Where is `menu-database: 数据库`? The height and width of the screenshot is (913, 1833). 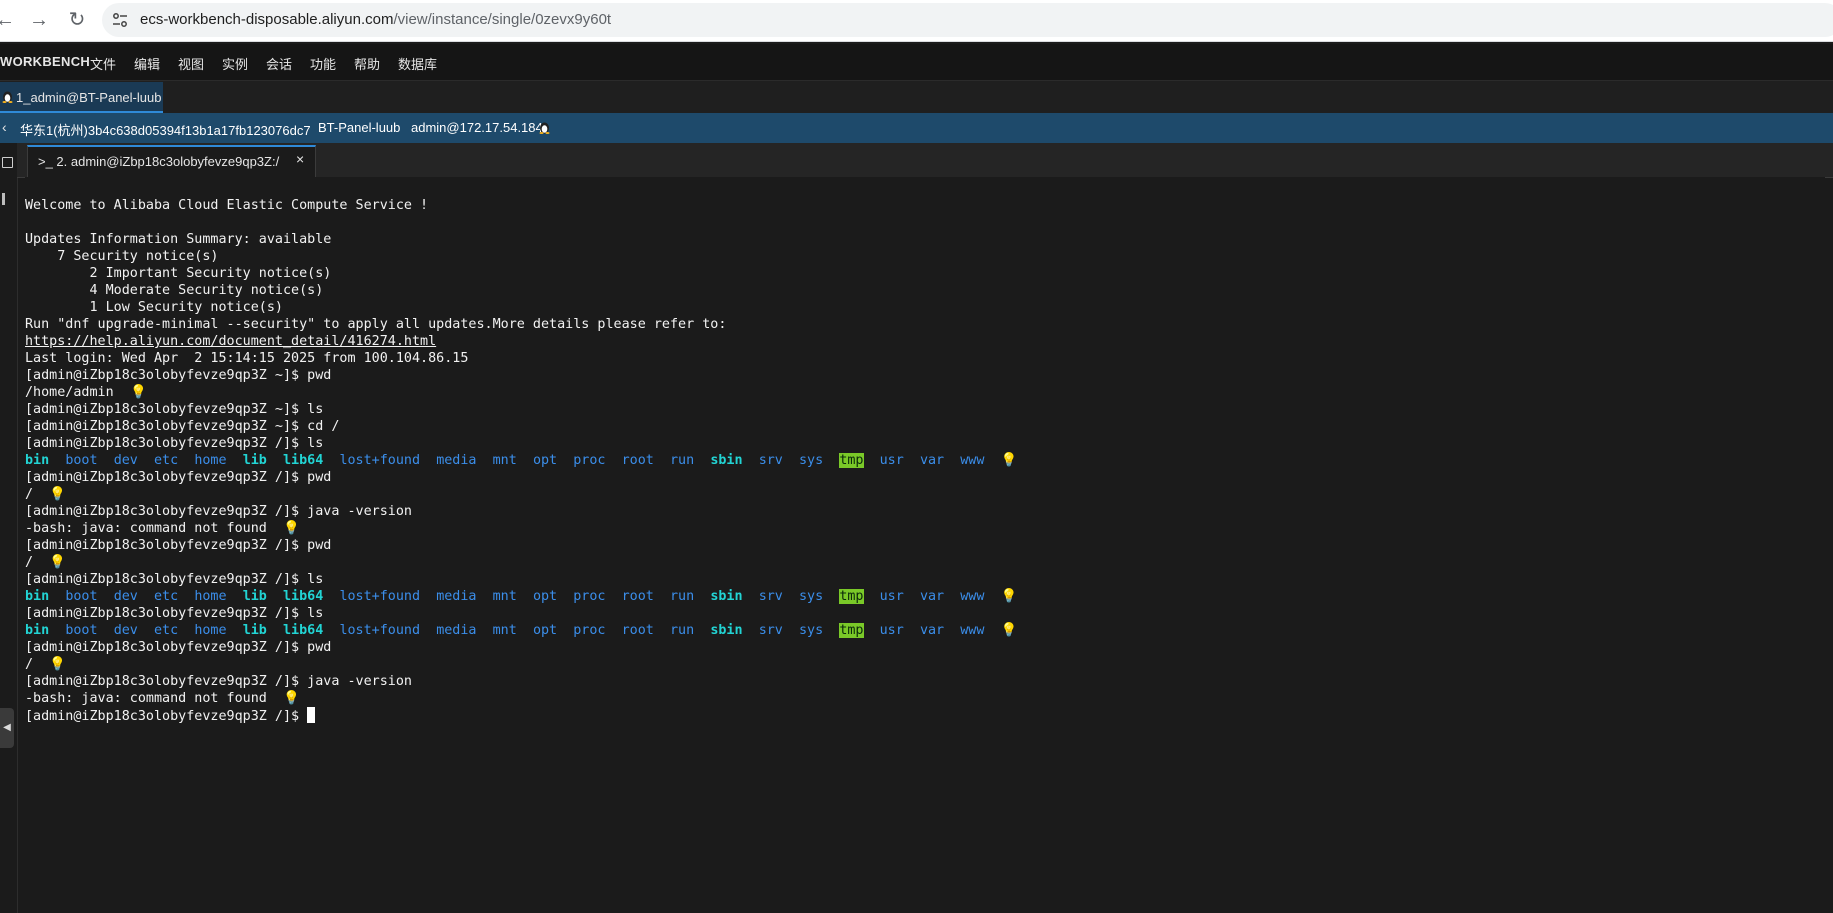
menu-database: 数据库 is located at coordinates (417, 63).